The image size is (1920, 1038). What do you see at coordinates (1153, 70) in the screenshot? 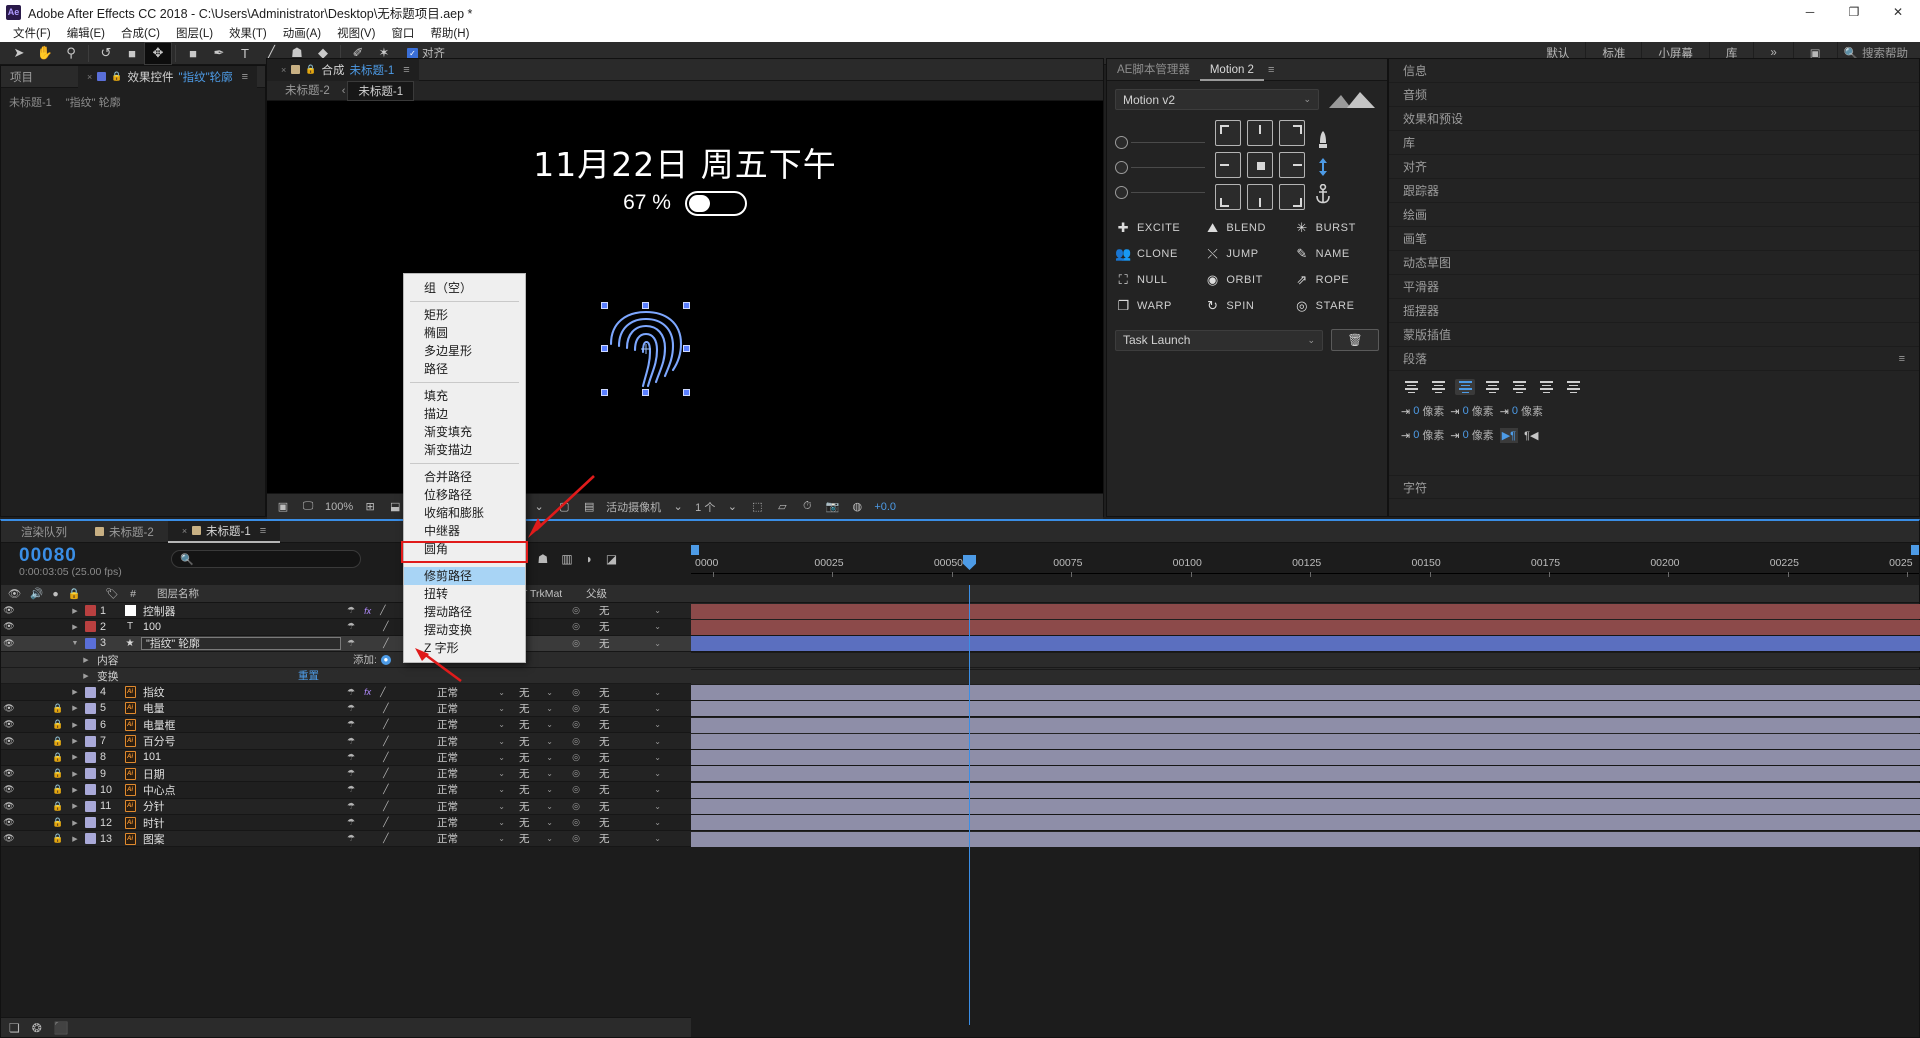
I see `tab-ae-script-manager: AE脚本管理器` at bounding box center [1153, 70].